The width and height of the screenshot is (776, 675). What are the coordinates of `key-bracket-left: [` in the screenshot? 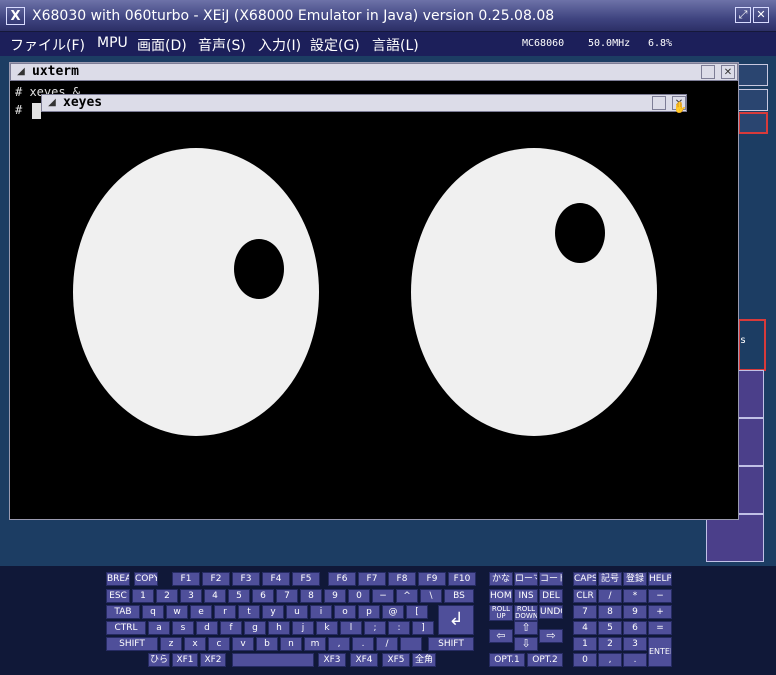 It's located at (417, 612).